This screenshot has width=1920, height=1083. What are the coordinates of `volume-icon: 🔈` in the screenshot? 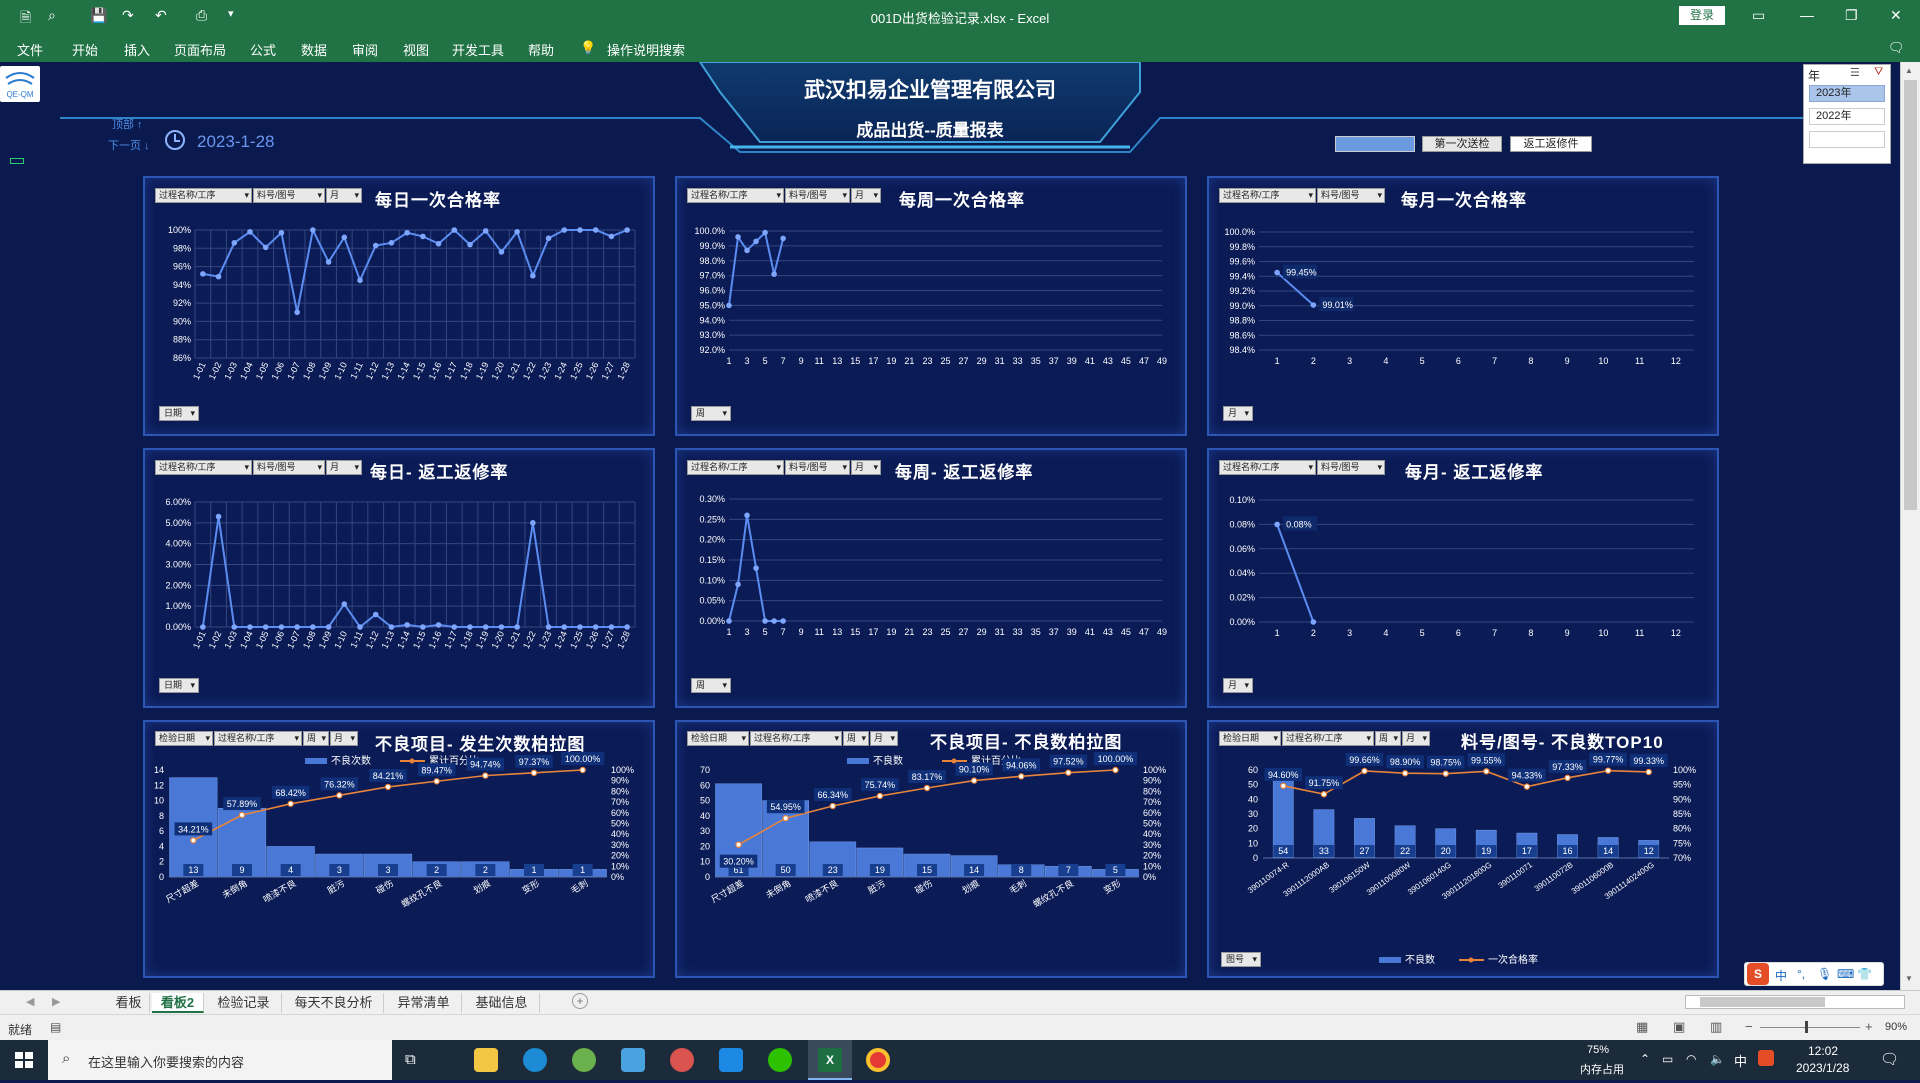 It's located at (1717, 1059).